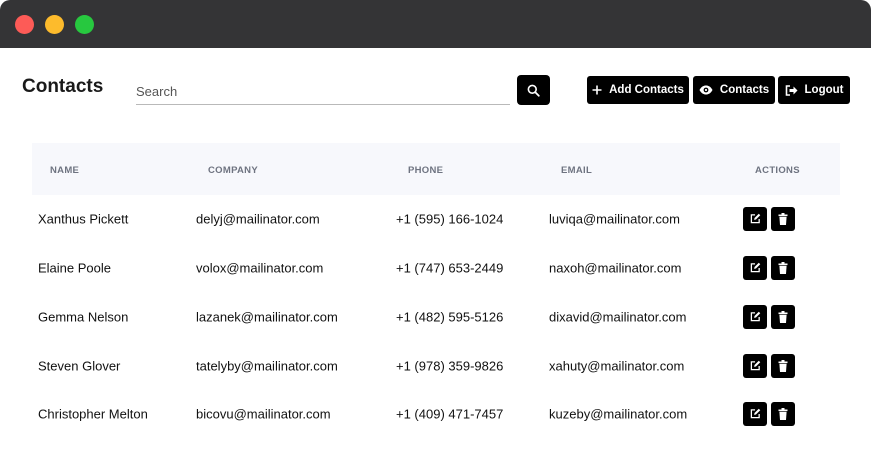  What do you see at coordinates (63, 86) in the screenshot?
I see `page-title: Contacts` at bounding box center [63, 86].